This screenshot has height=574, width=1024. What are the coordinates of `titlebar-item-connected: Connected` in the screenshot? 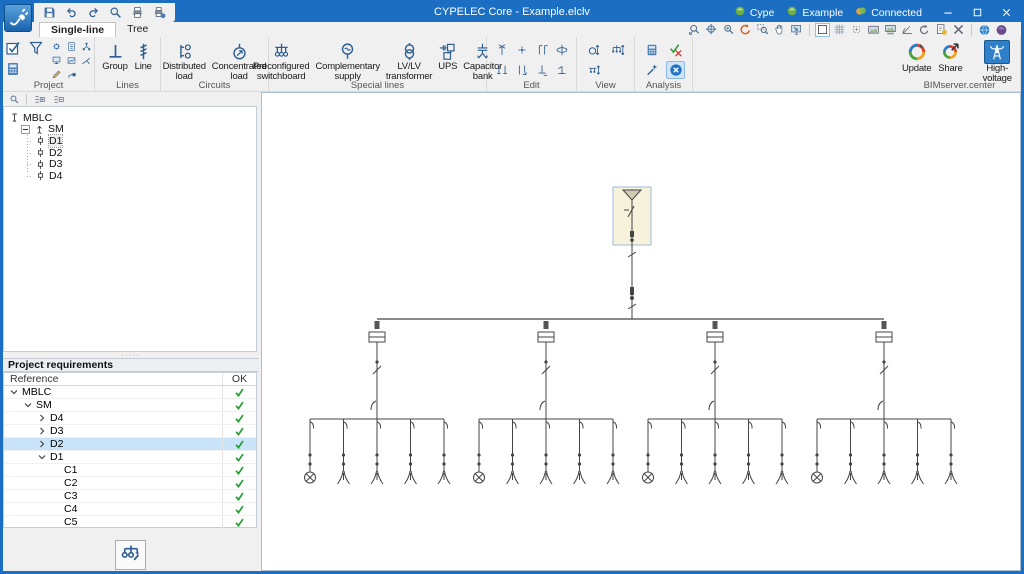 It's located at (888, 12).